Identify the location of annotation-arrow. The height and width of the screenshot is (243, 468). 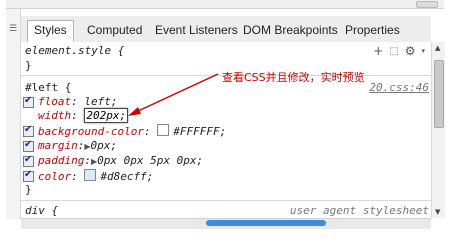
(173, 94).